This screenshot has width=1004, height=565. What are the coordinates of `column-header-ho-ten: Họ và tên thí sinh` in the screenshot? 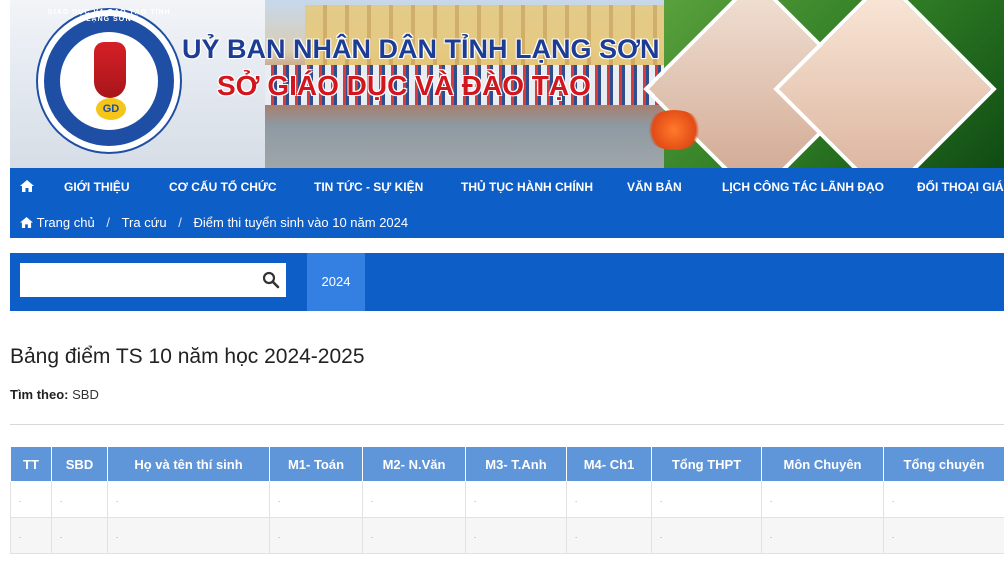 It's located at (188, 464).